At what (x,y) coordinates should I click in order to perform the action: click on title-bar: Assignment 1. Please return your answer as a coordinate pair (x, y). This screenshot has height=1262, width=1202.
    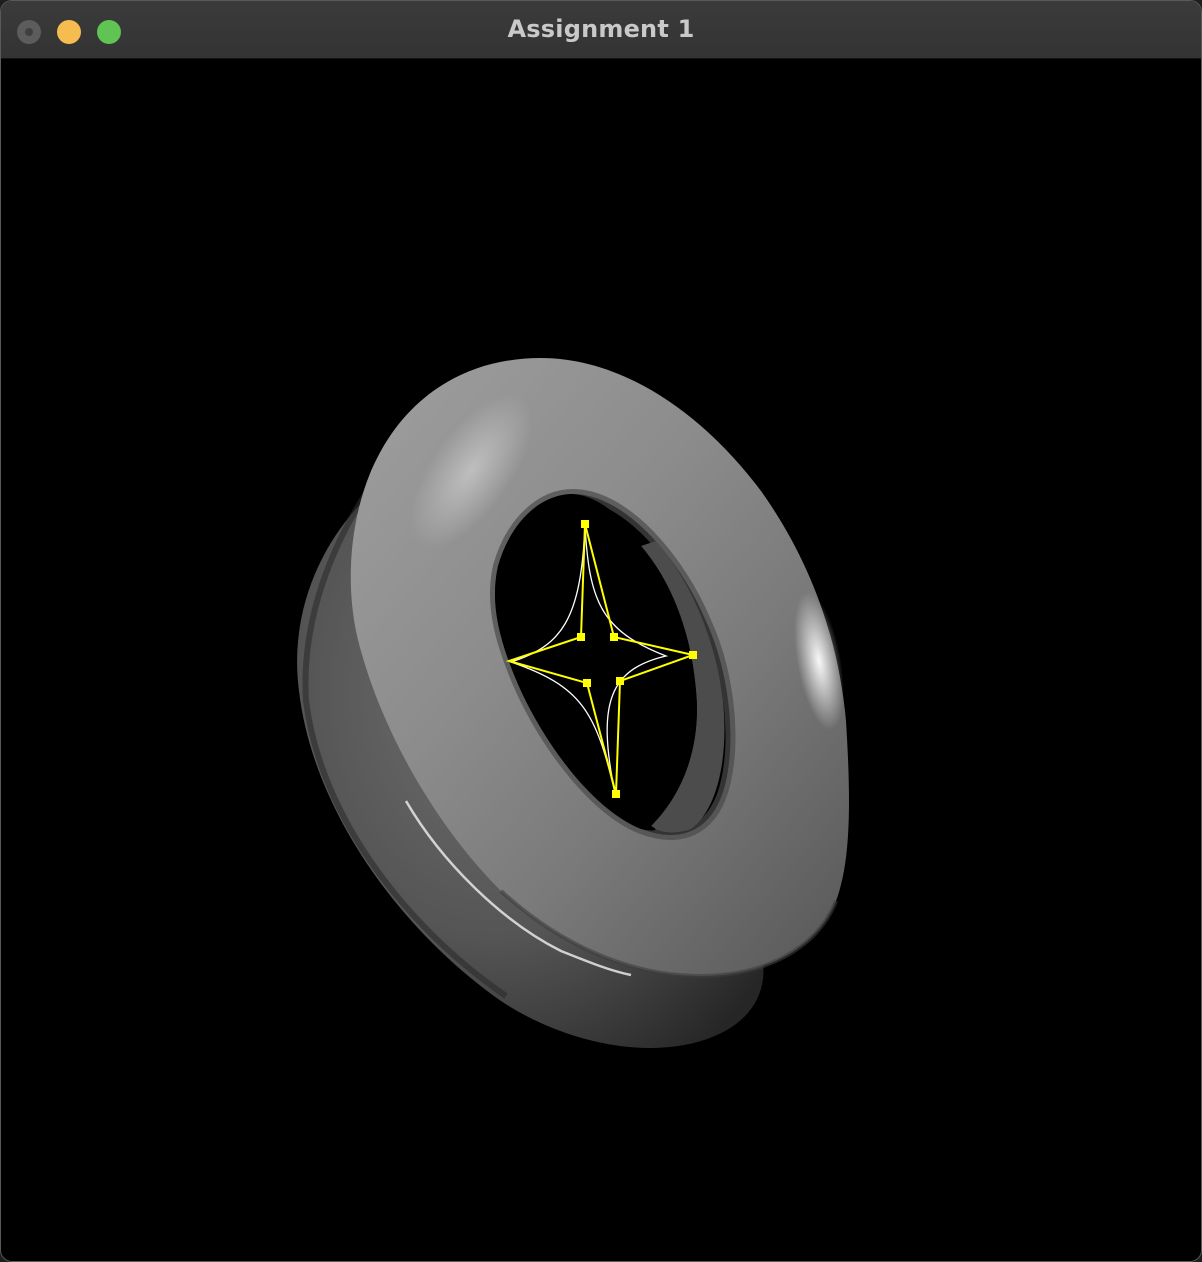
    Looking at the image, I should click on (601, 30).